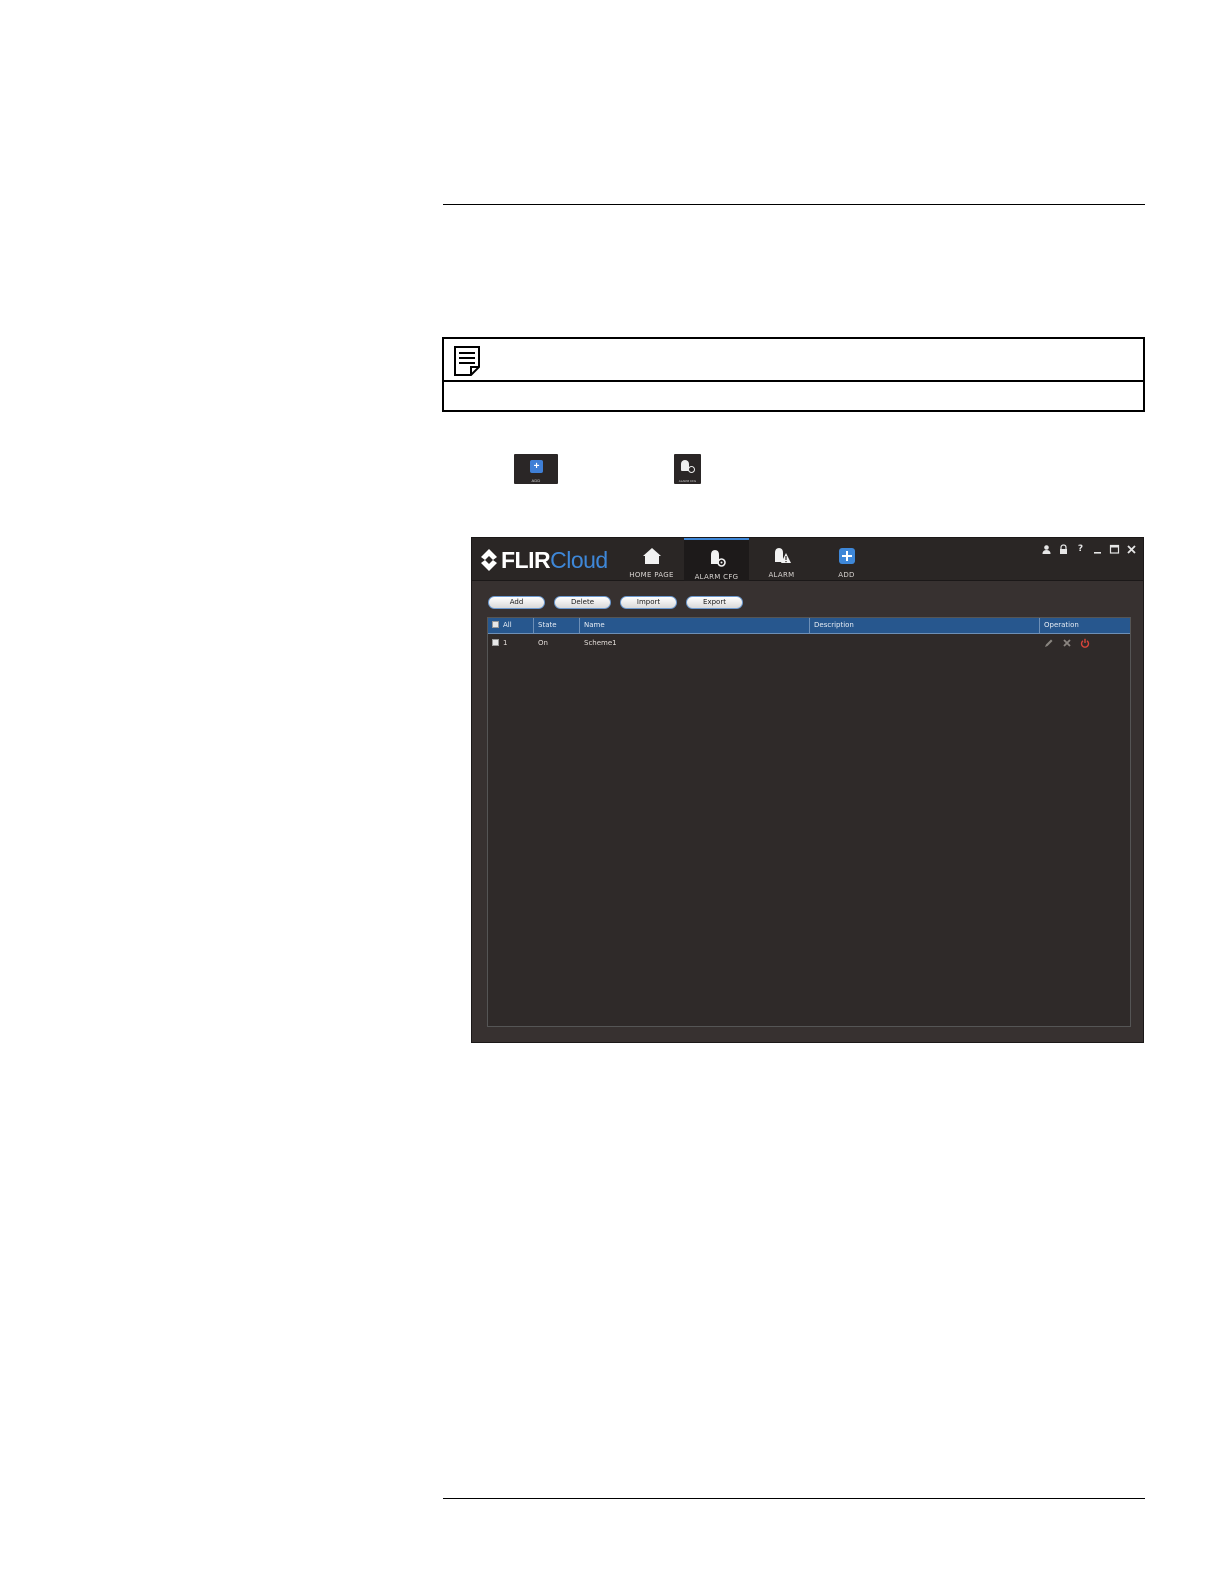  What do you see at coordinates (782, 555) in the screenshot?
I see `alarm-icon` at bounding box center [782, 555].